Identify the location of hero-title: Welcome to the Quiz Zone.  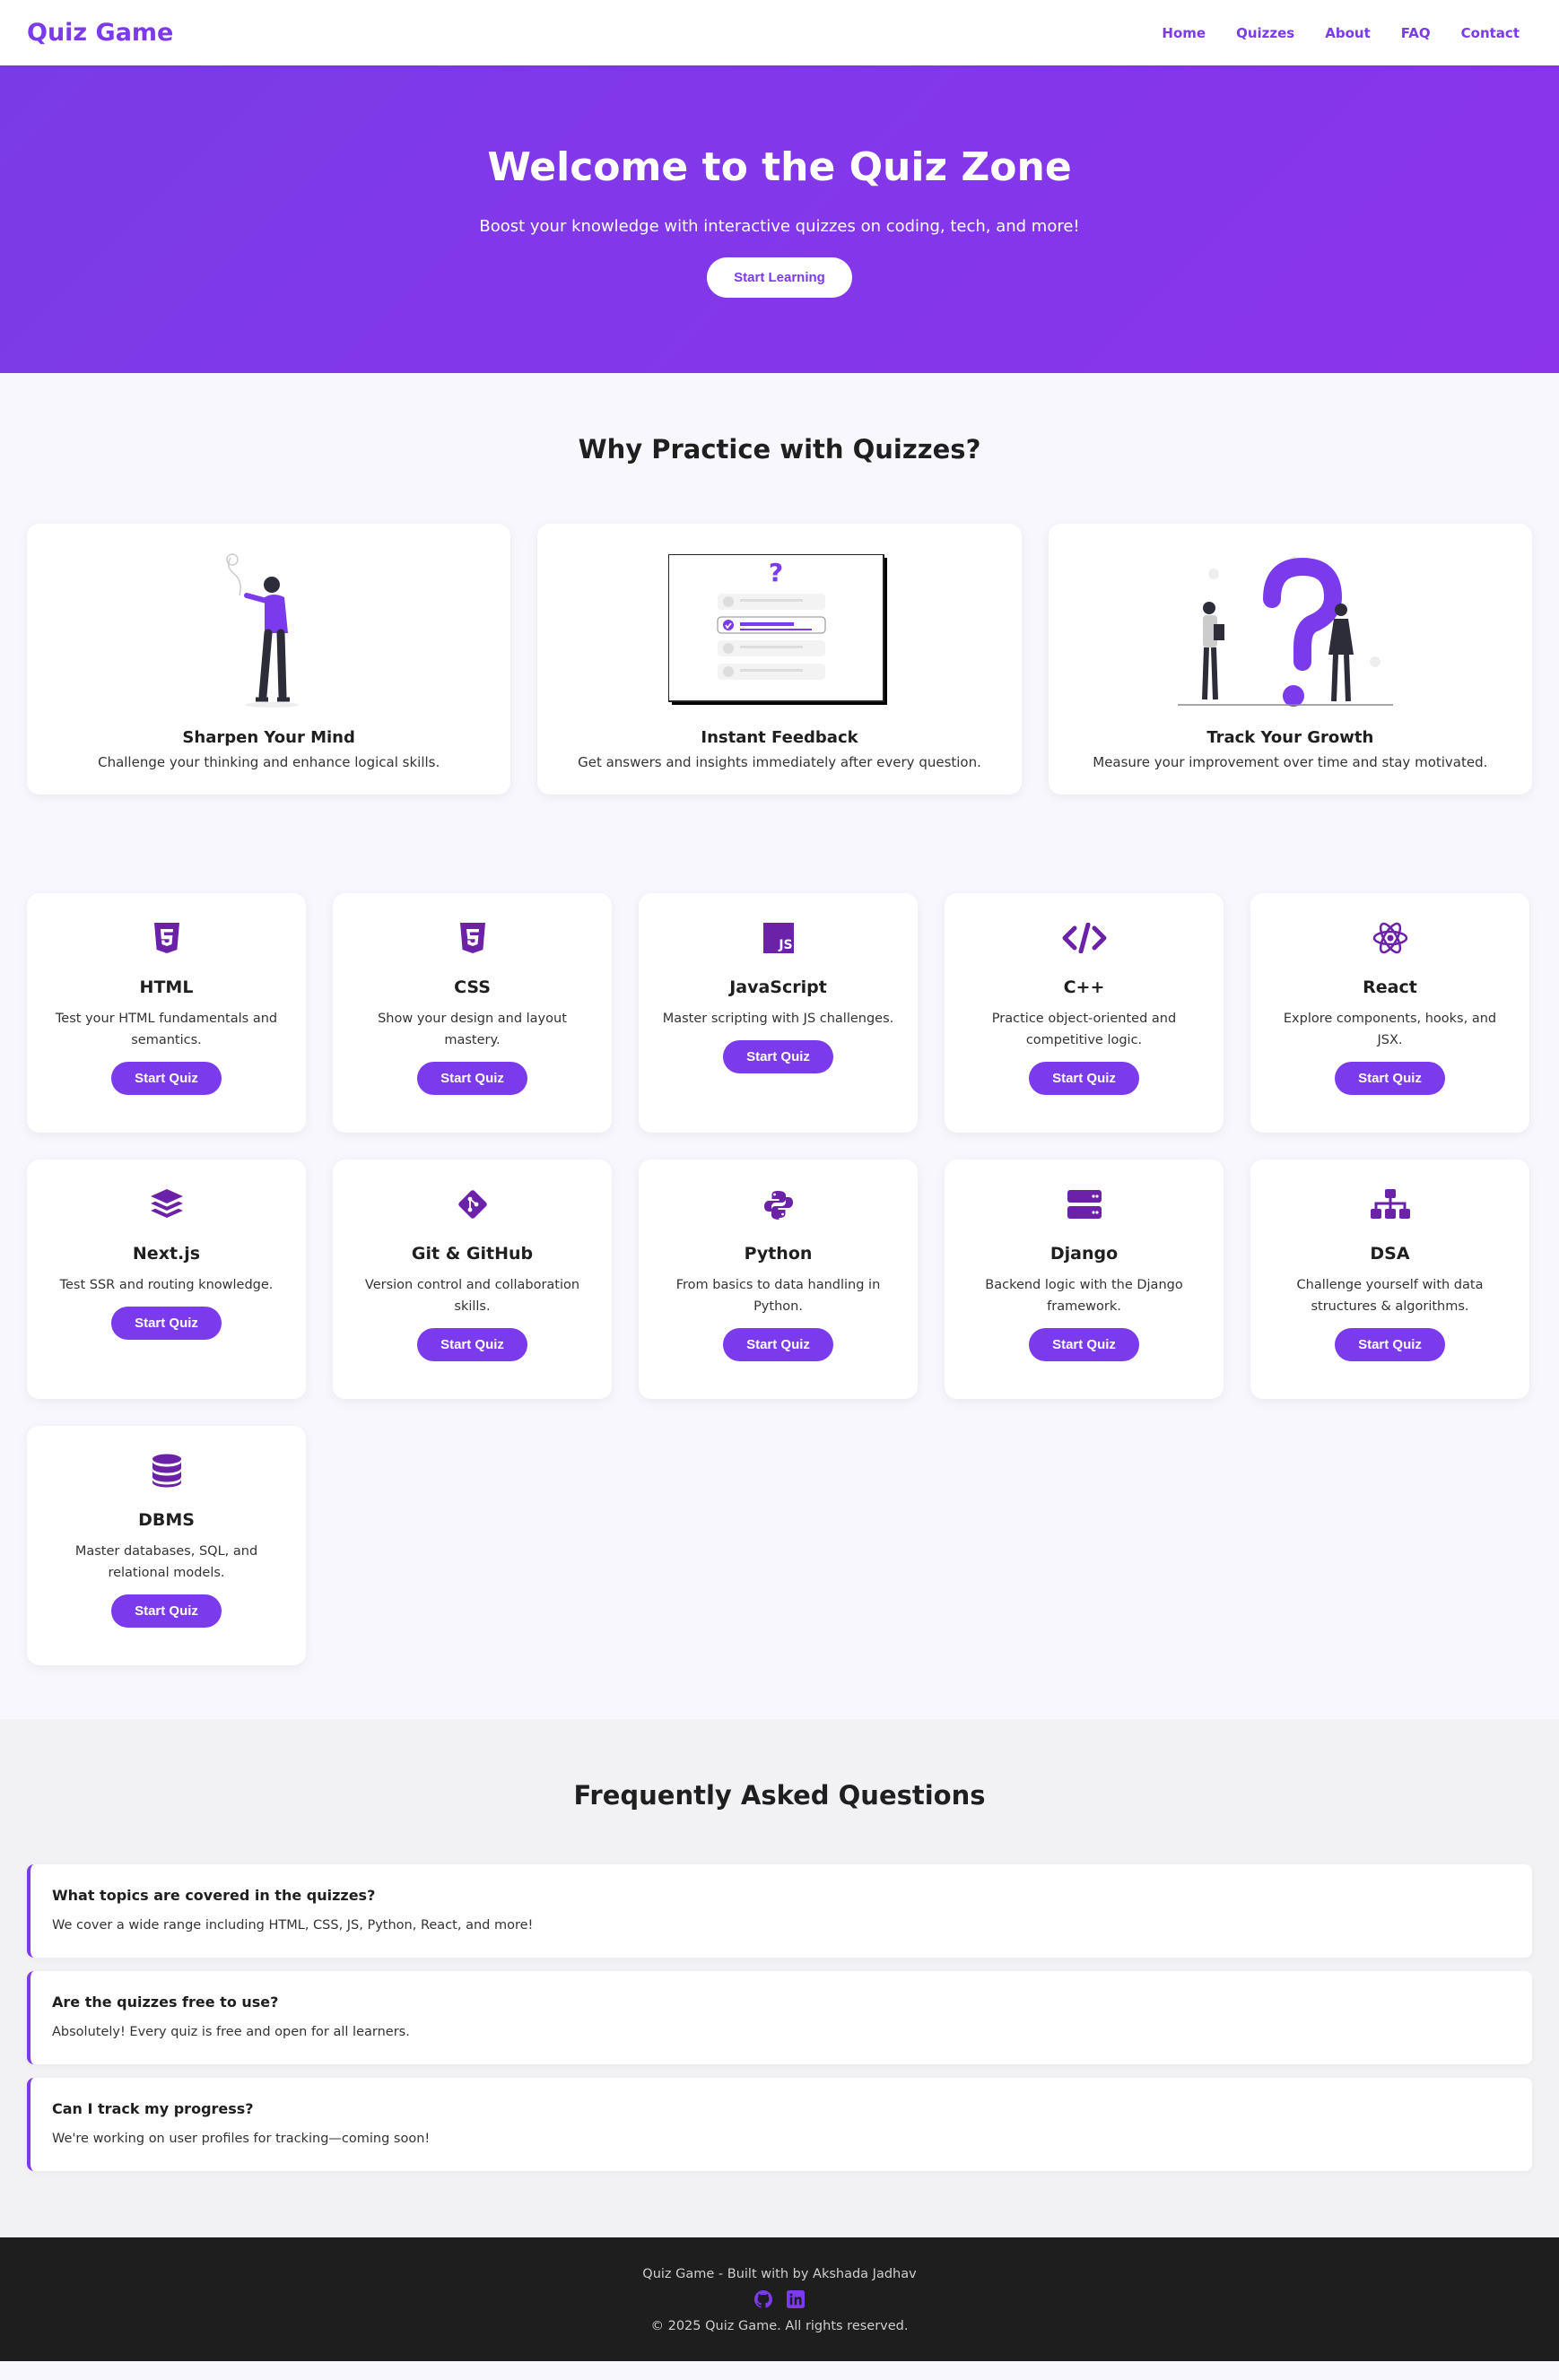
(779, 167).